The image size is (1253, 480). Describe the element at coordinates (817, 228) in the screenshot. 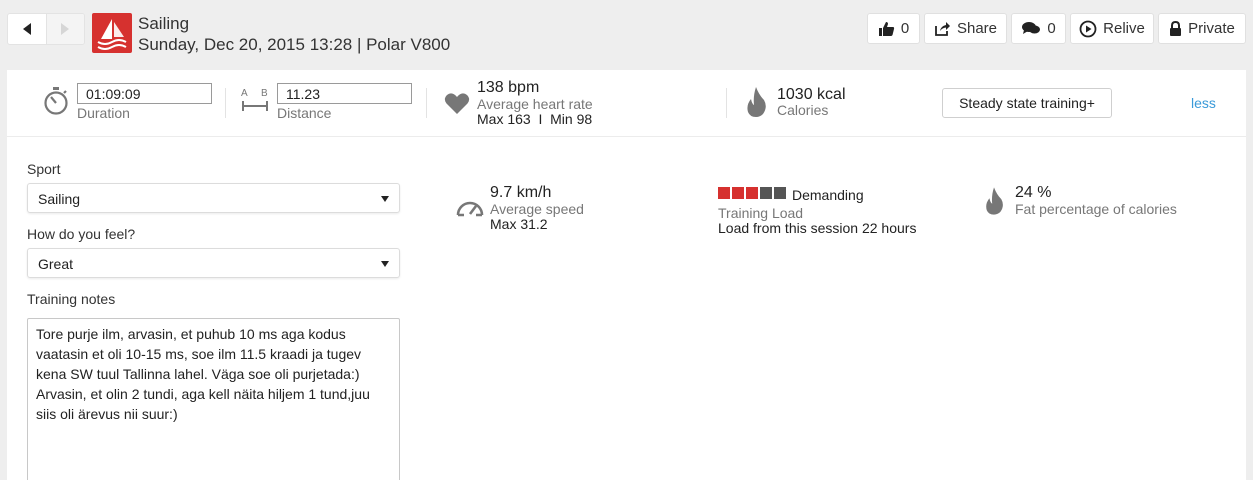

I see `training-load-detail: Load from this session 22 hours` at that location.